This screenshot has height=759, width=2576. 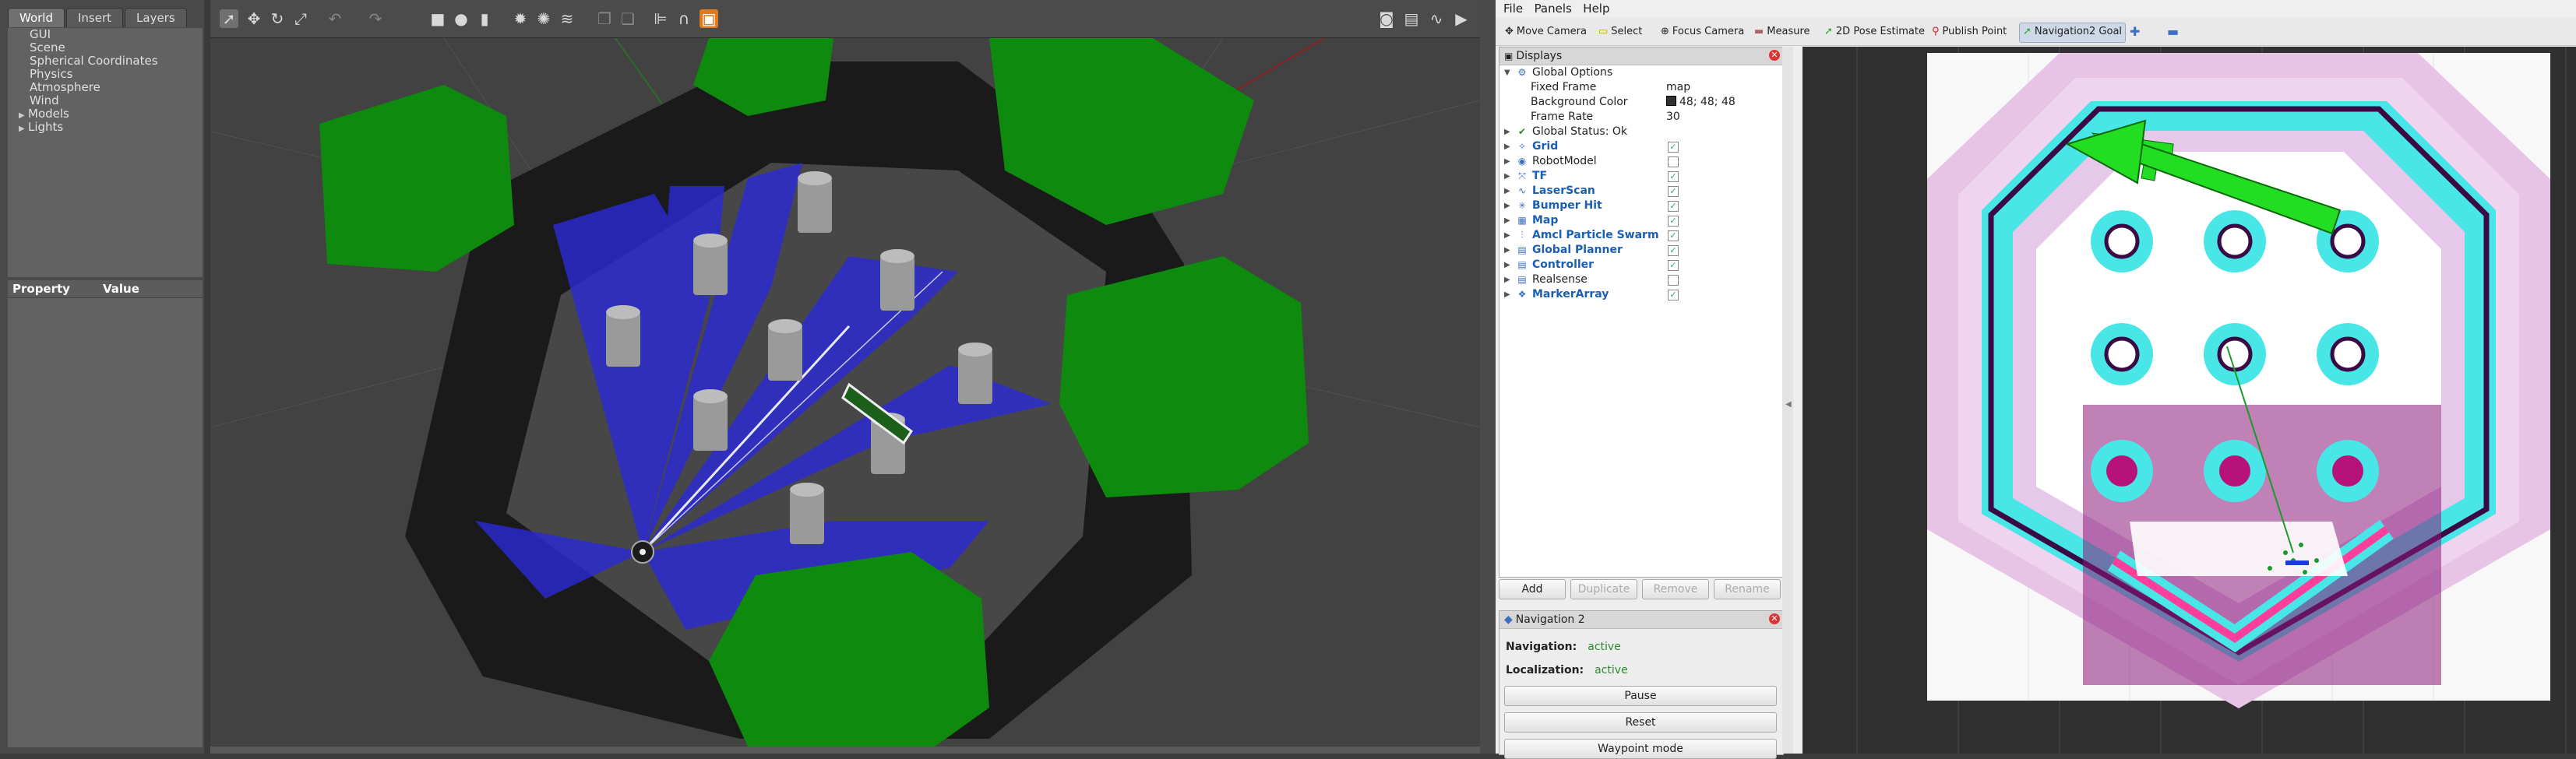 What do you see at coordinates (207, 377) in the screenshot?
I see `gazebo-splitter` at bounding box center [207, 377].